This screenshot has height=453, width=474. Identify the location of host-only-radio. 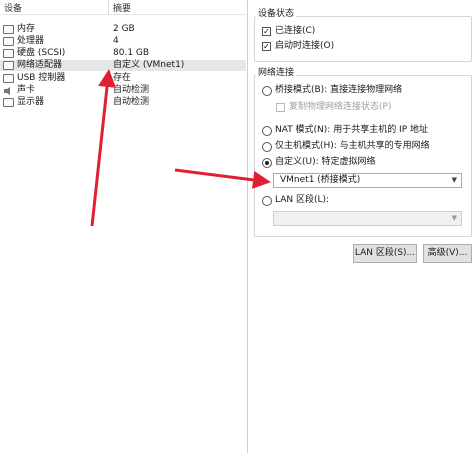
(267, 147).